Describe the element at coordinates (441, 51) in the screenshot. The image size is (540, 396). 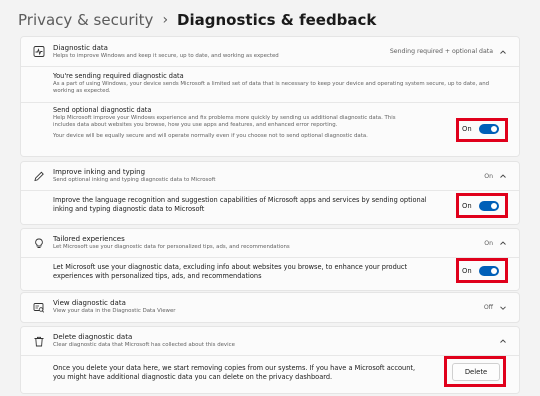
I see `diagnostic-data-status: Sending required + optional data` at that location.